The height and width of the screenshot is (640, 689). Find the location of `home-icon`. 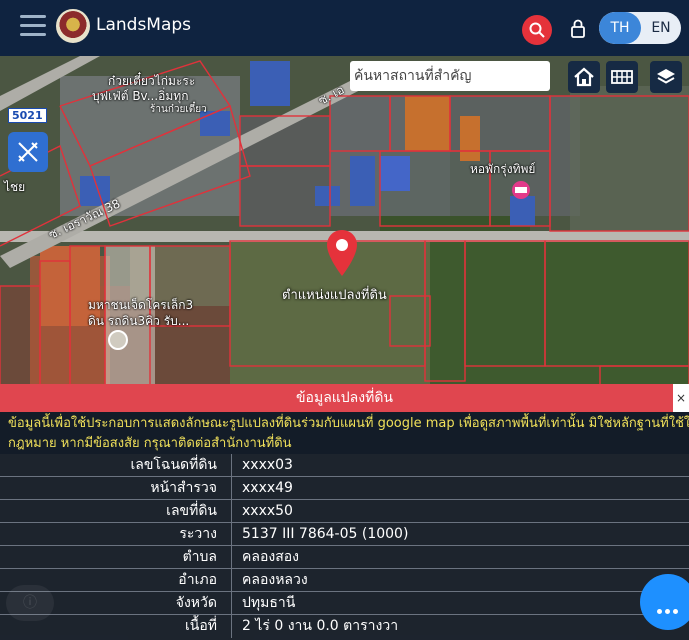

home-icon is located at coordinates (584, 77).